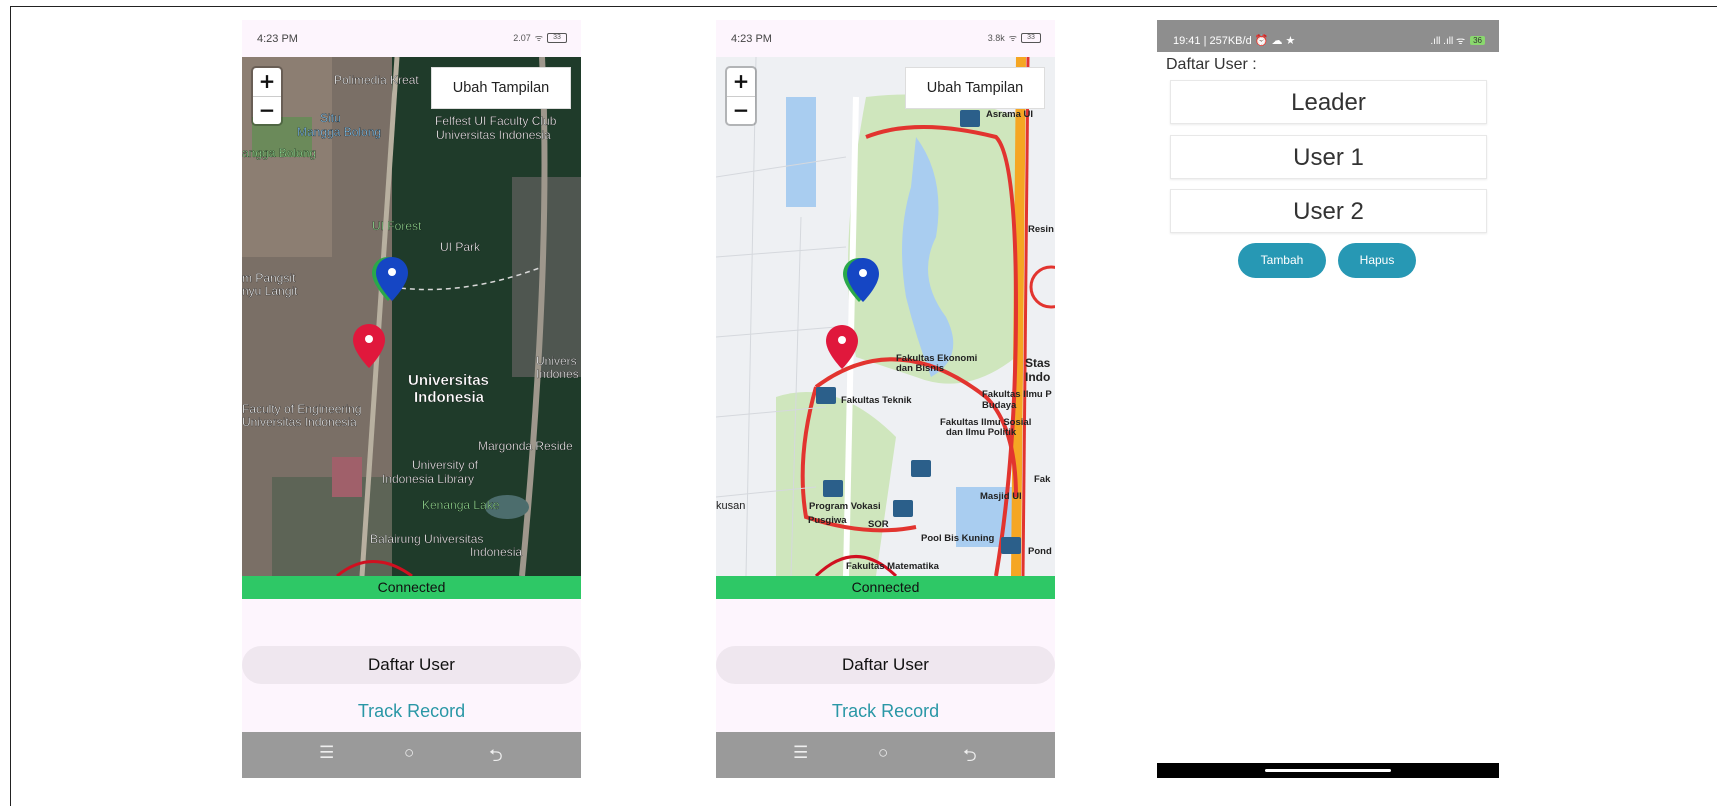 Image resolution: width=1717 pixels, height=806 pixels. Describe the element at coordinates (426, 539) in the screenshot. I see `map-label: Balairung Universitas` at that location.